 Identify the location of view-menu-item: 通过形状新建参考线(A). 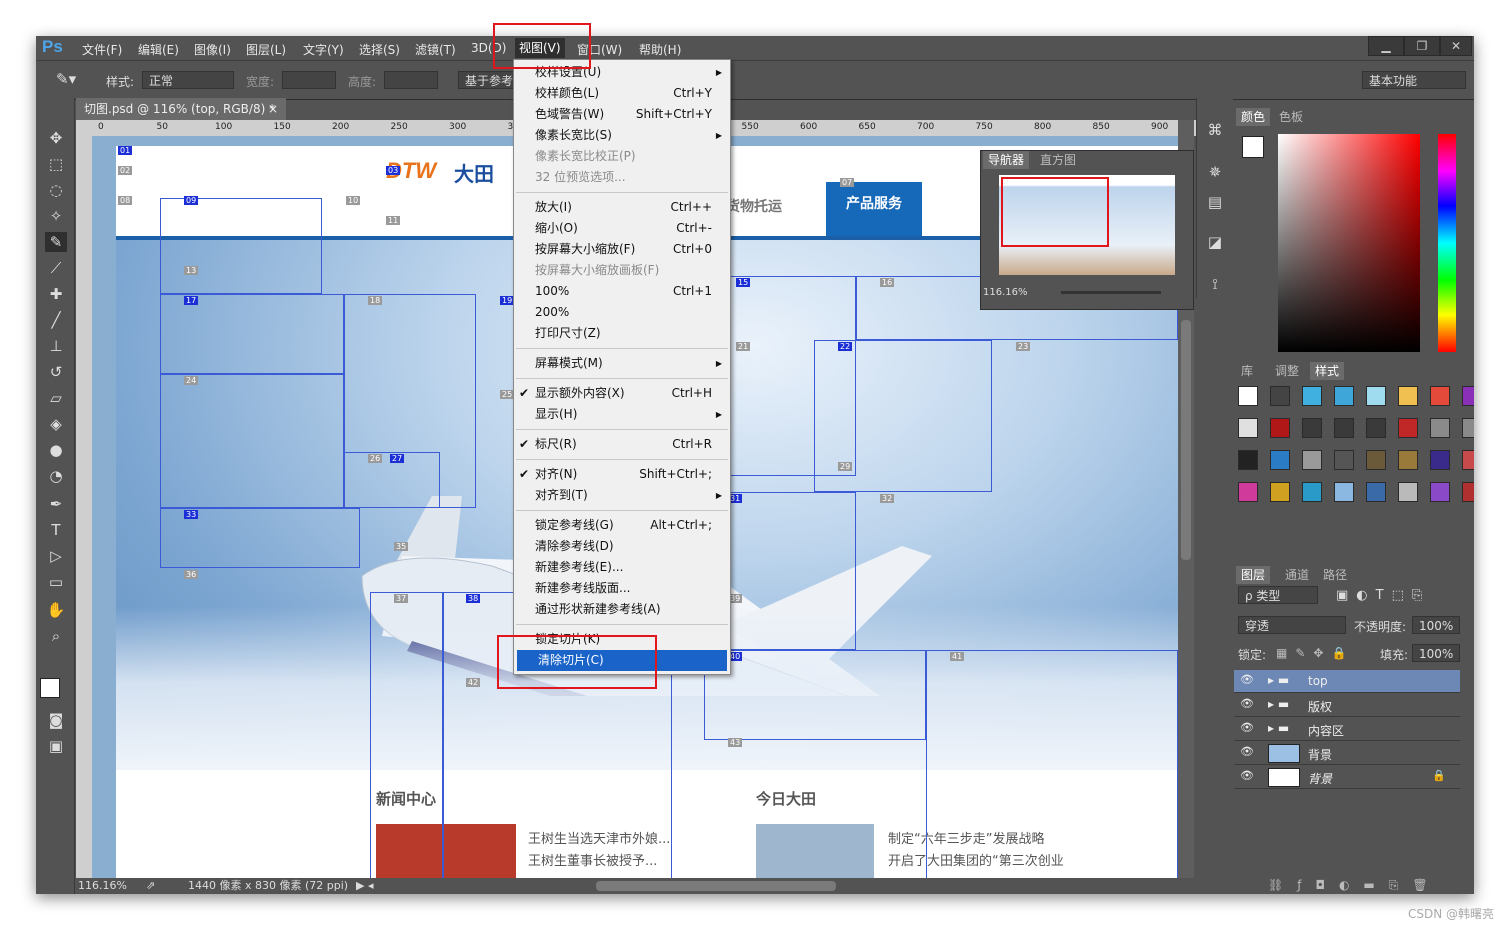
(622, 609).